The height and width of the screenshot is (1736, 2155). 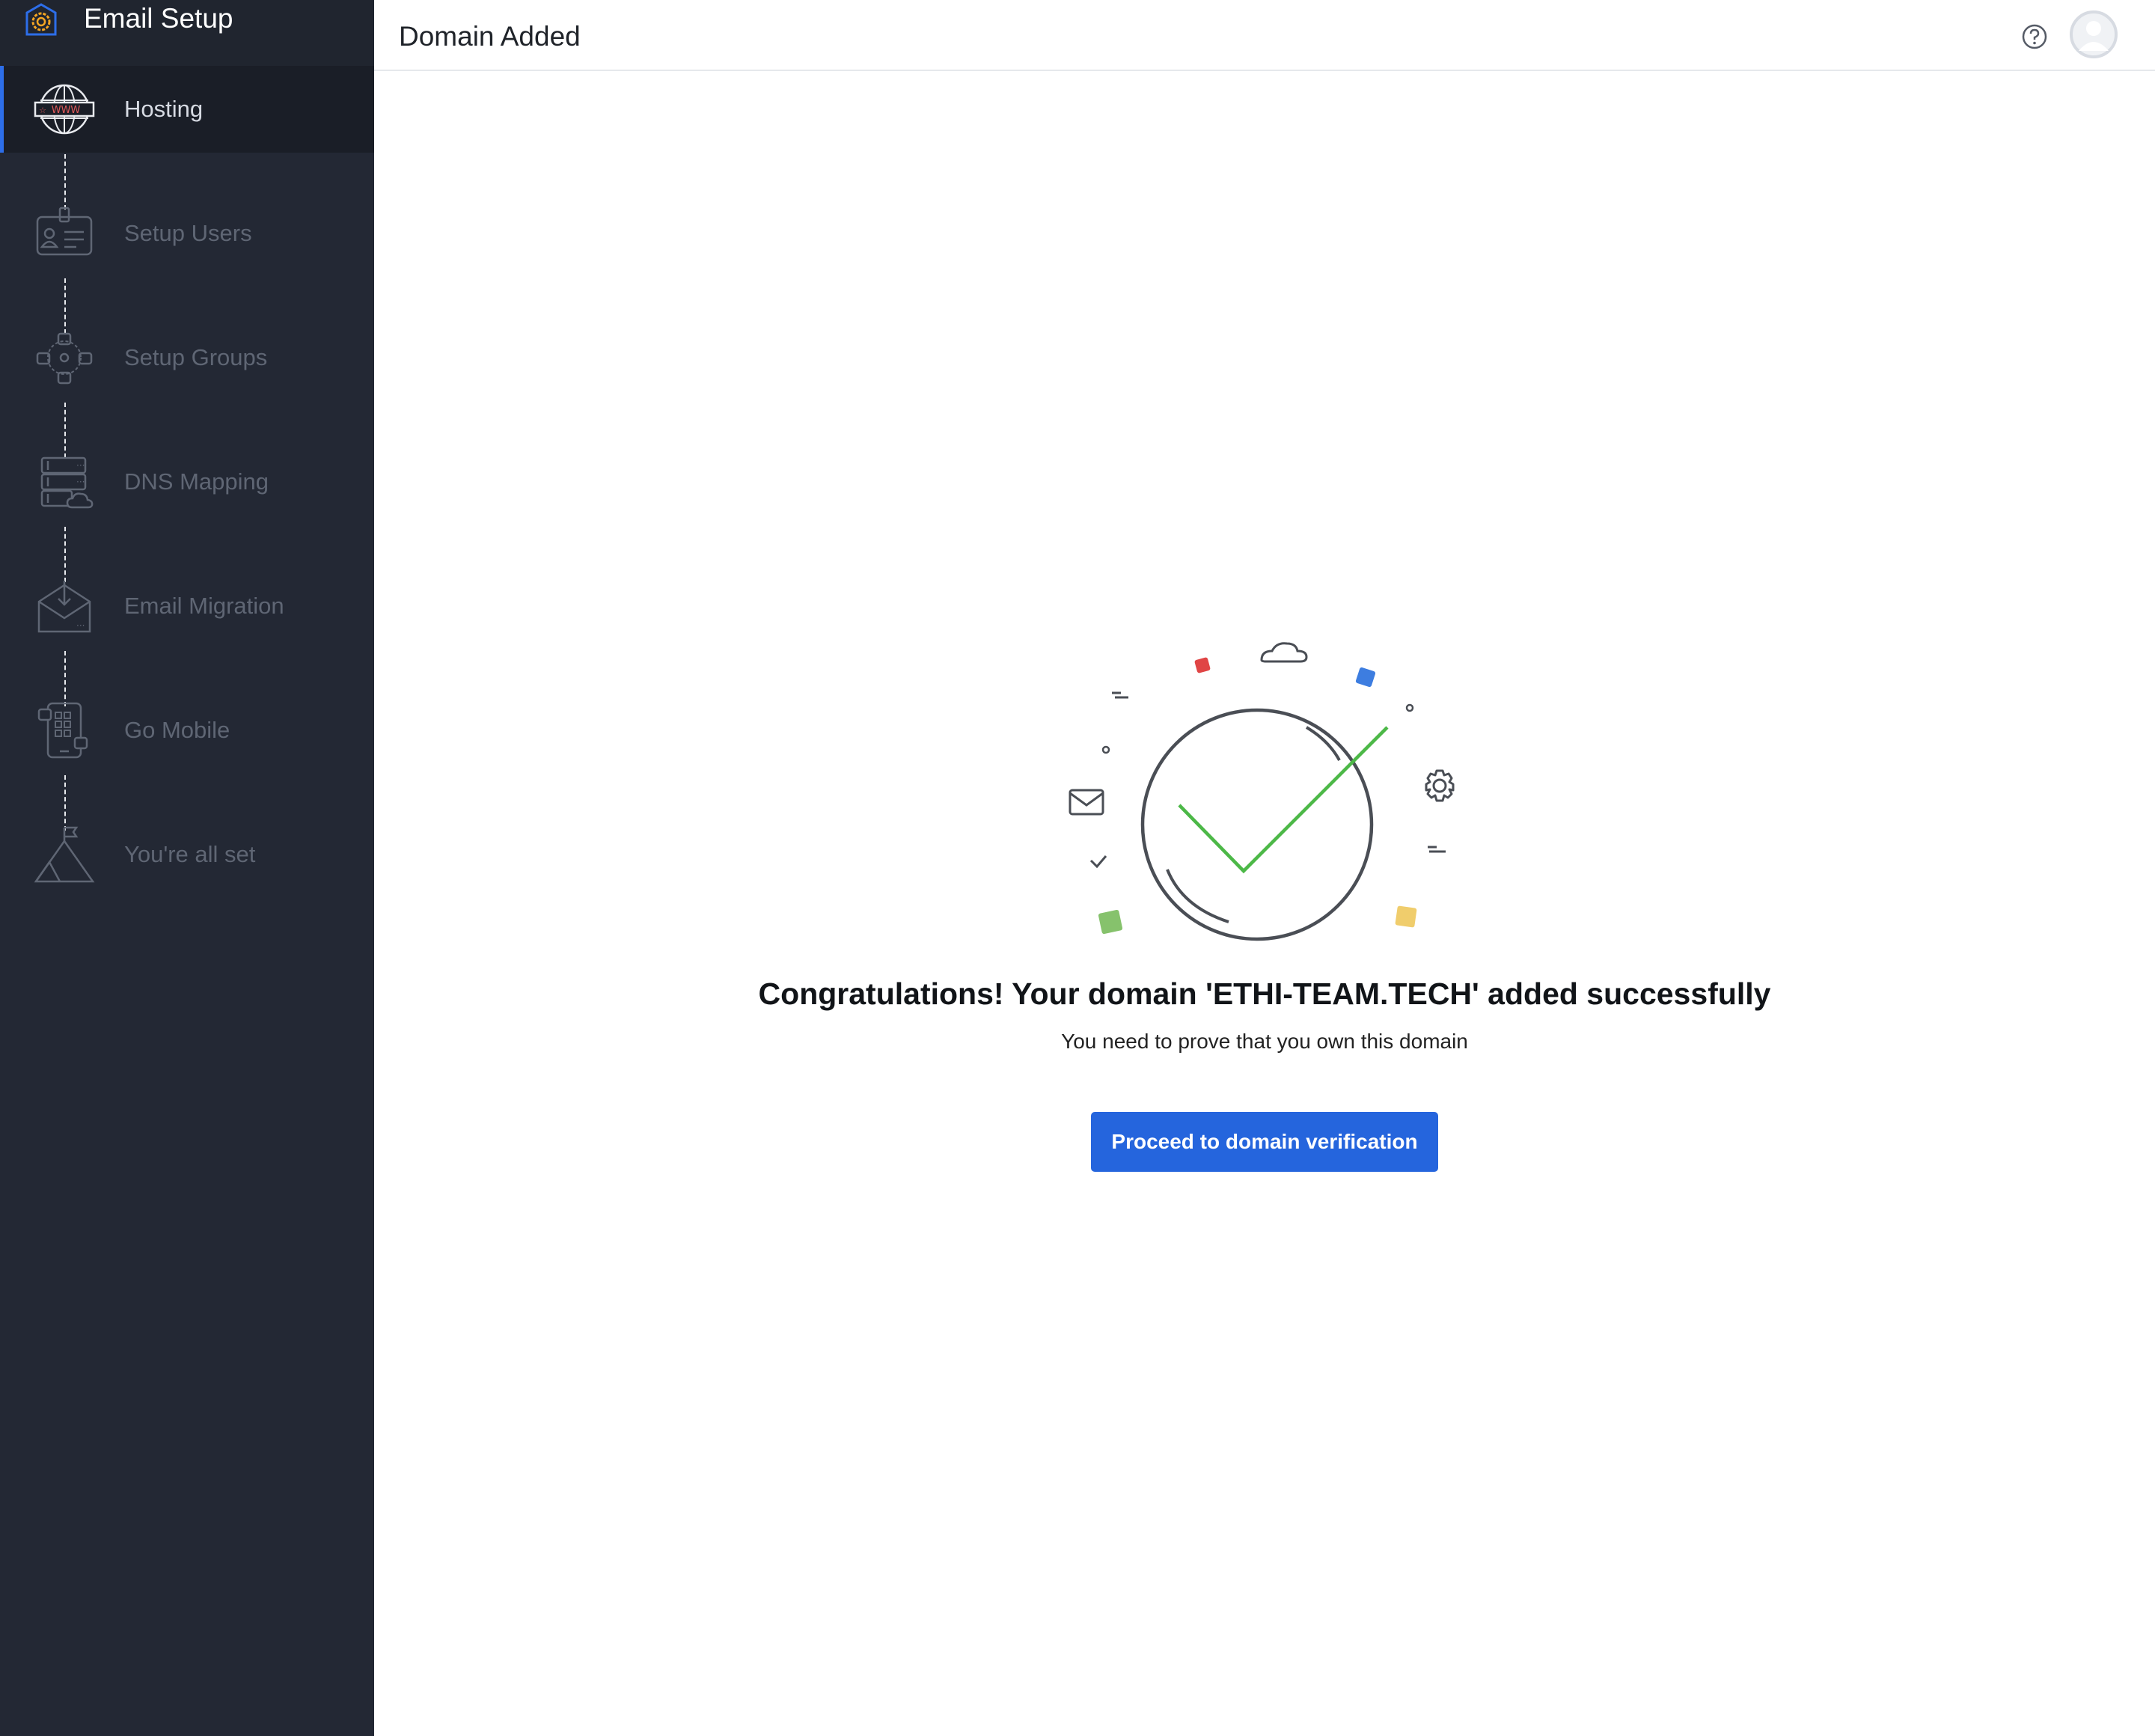 What do you see at coordinates (204, 606) in the screenshot?
I see `sidebar-item-label: Email Migration` at bounding box center [204, 606].